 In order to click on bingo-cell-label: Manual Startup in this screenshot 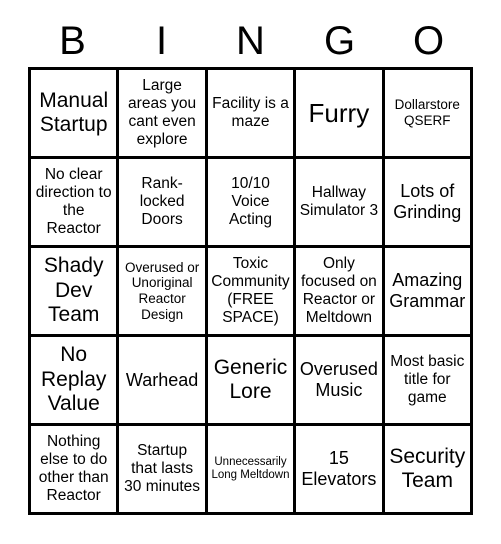, I will do `click(74, 112)`.